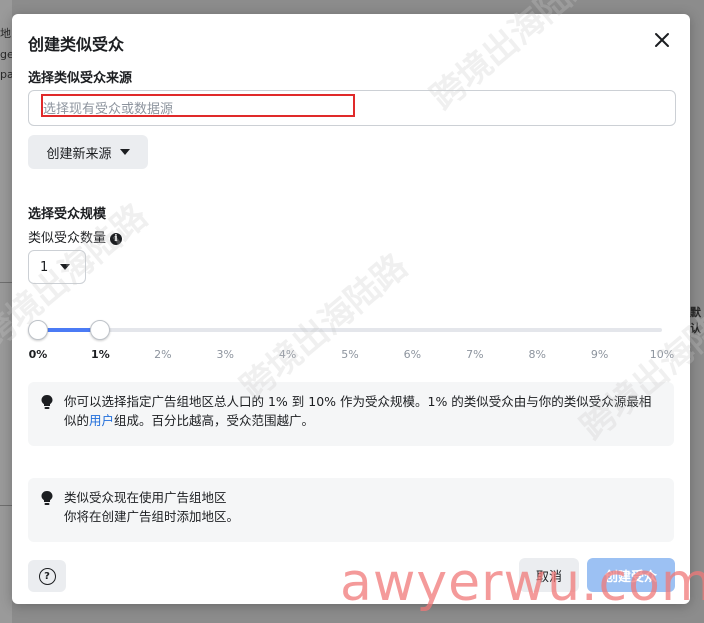  I want to click on lookalike-count-label: 类似受众数量, so click(67, 238).